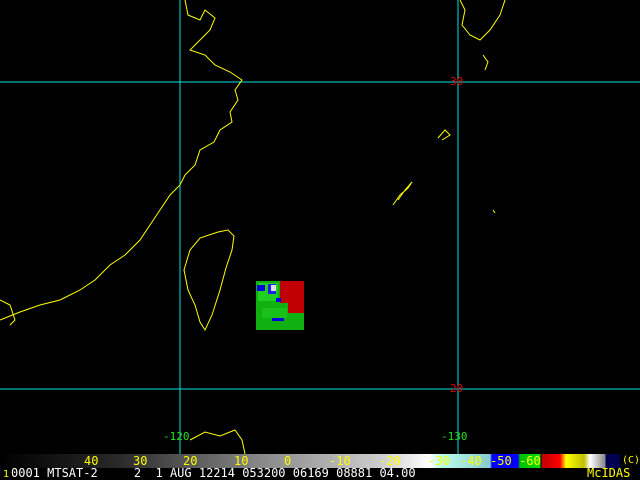 This screenshot has height=480, width=640. What do you see at coordinates (609, 473) in the screenshot?
I see `mcidas-brand: McIDAS` at bounding box center [609, 473].